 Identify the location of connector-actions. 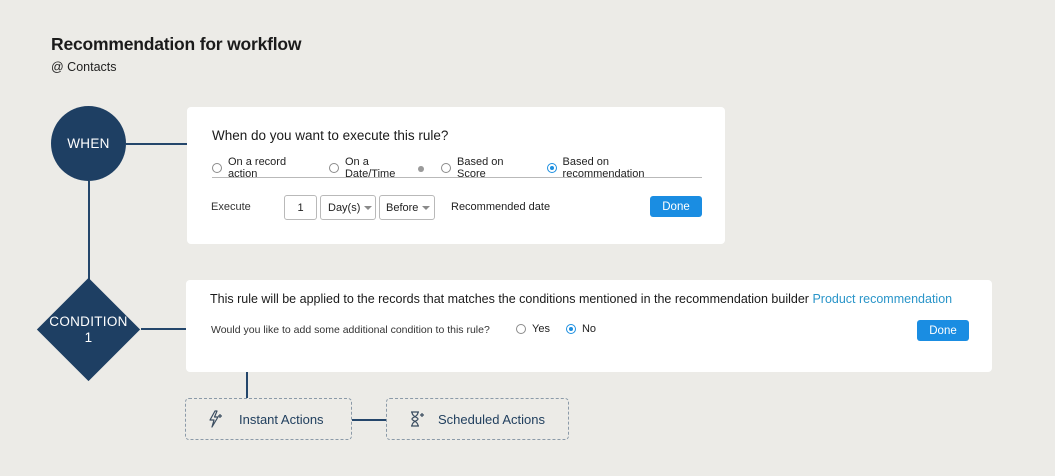
(369, 420).